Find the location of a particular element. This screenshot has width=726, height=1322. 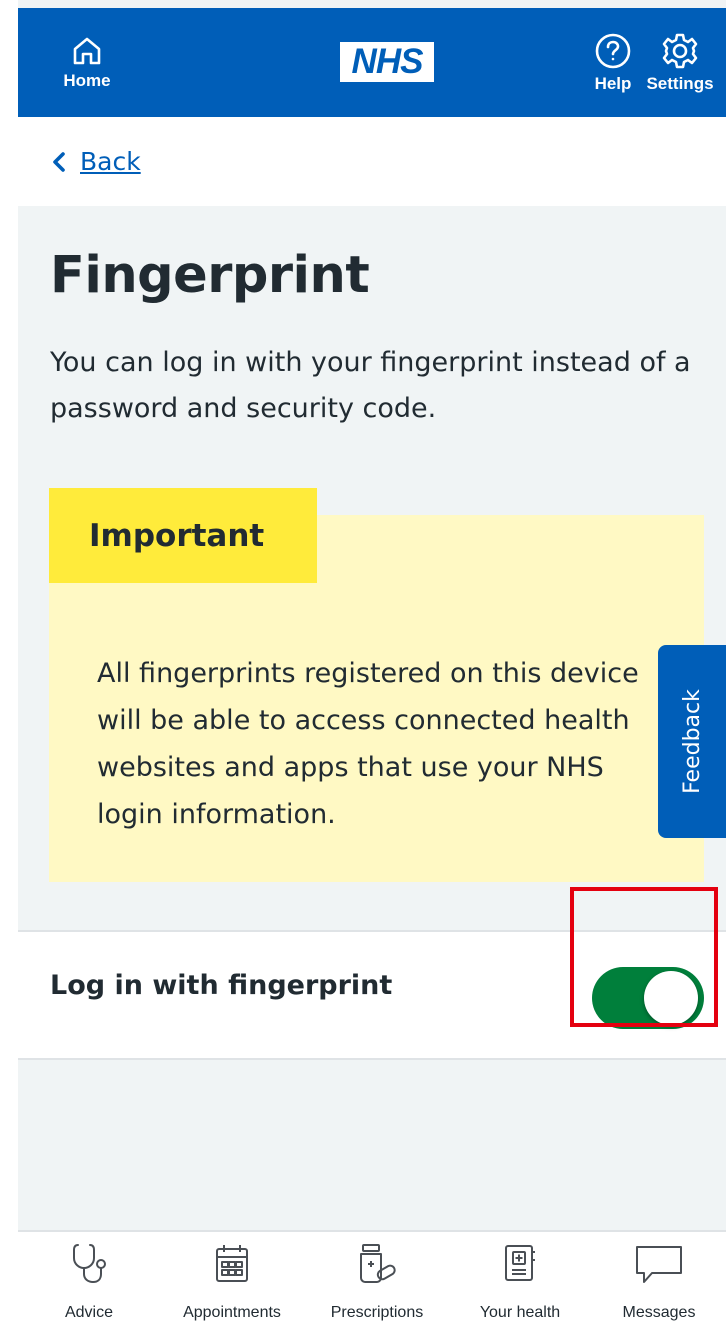

fingerprint-setting-row: Log in with fingerprint is located at coordinates (372, 973).